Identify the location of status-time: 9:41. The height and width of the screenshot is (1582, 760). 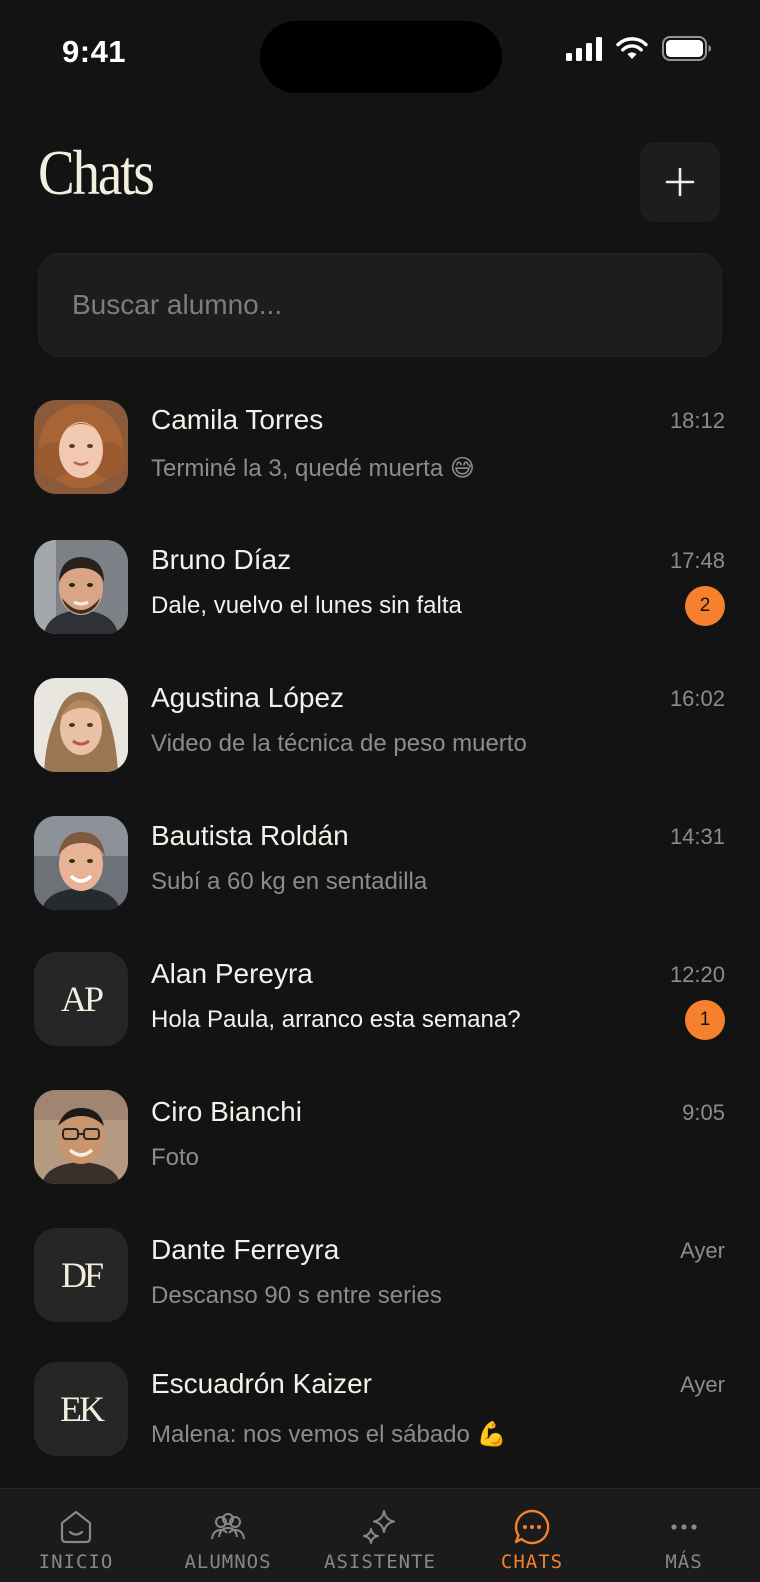
(94, 51).